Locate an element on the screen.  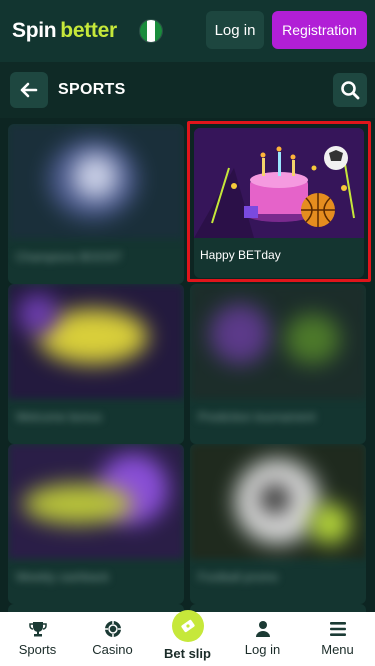
menu-icon is located at coordinates (337, 629).